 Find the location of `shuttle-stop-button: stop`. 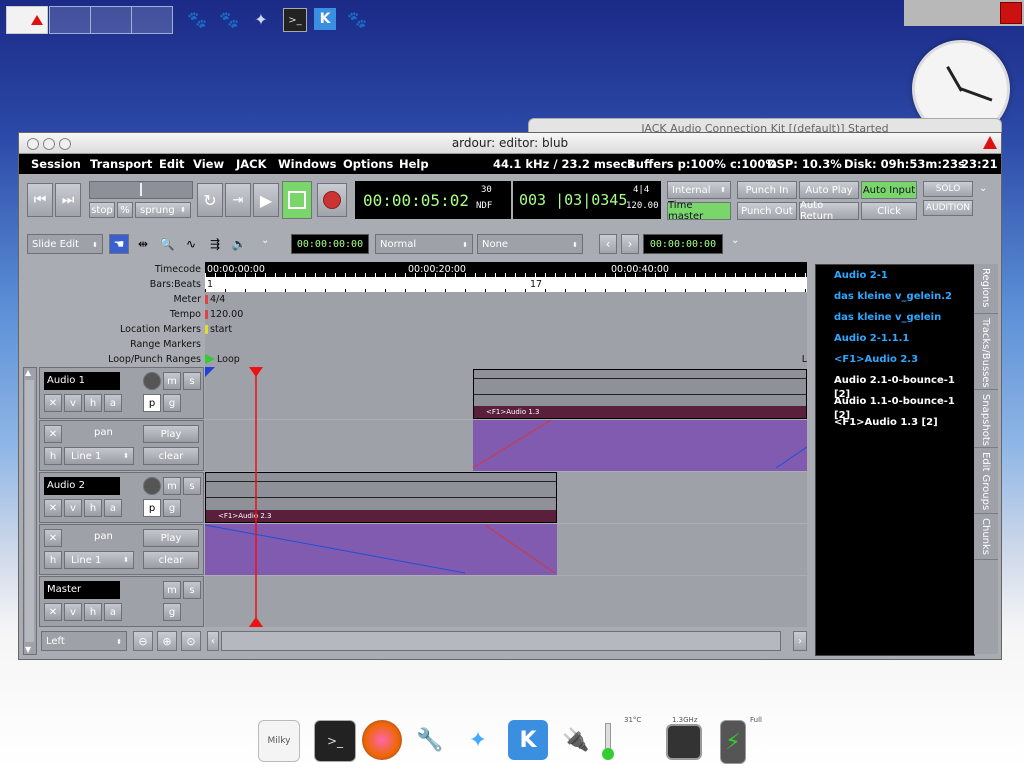

shuttle-stop-button: stop is located at coordinates (102, 210).